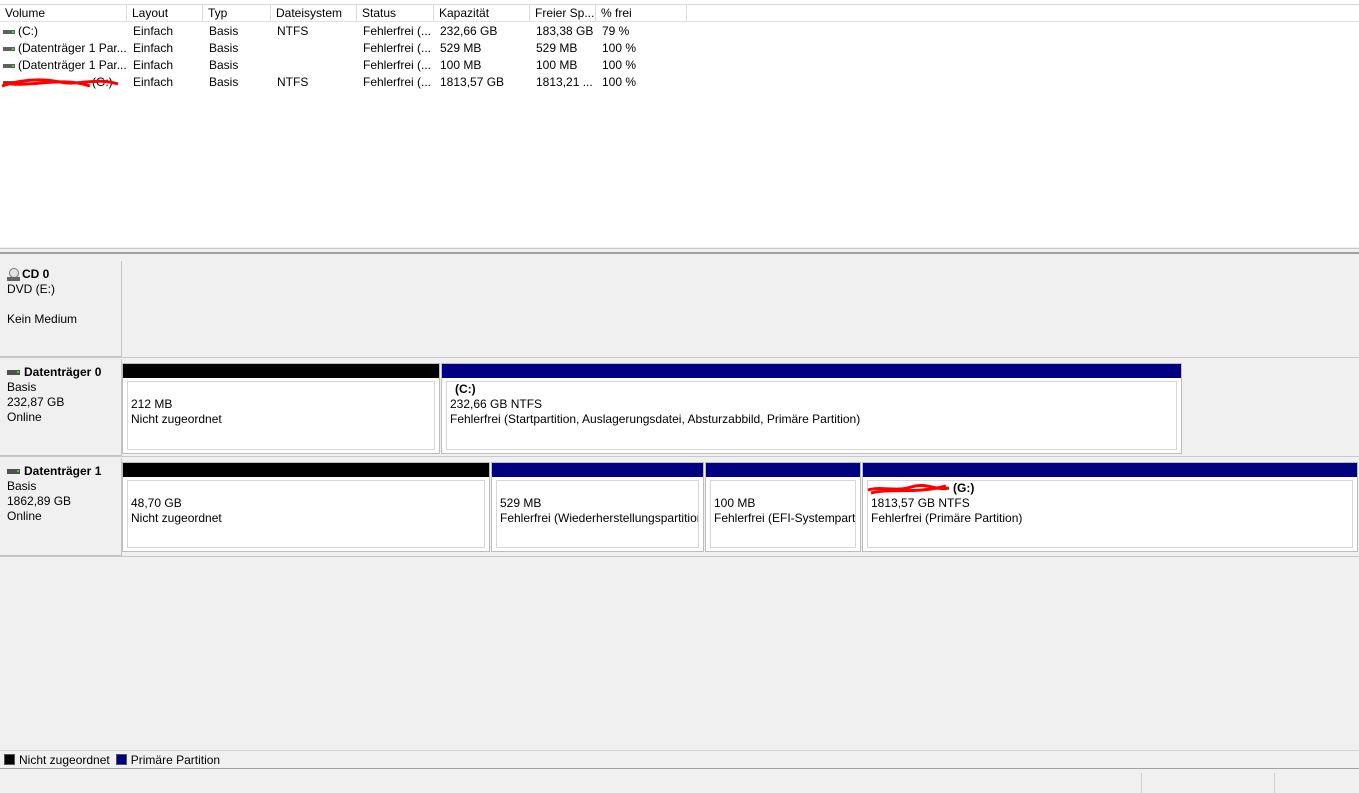  I want to click on legend-label: Nicht zugeordnet, so click(64, 759).